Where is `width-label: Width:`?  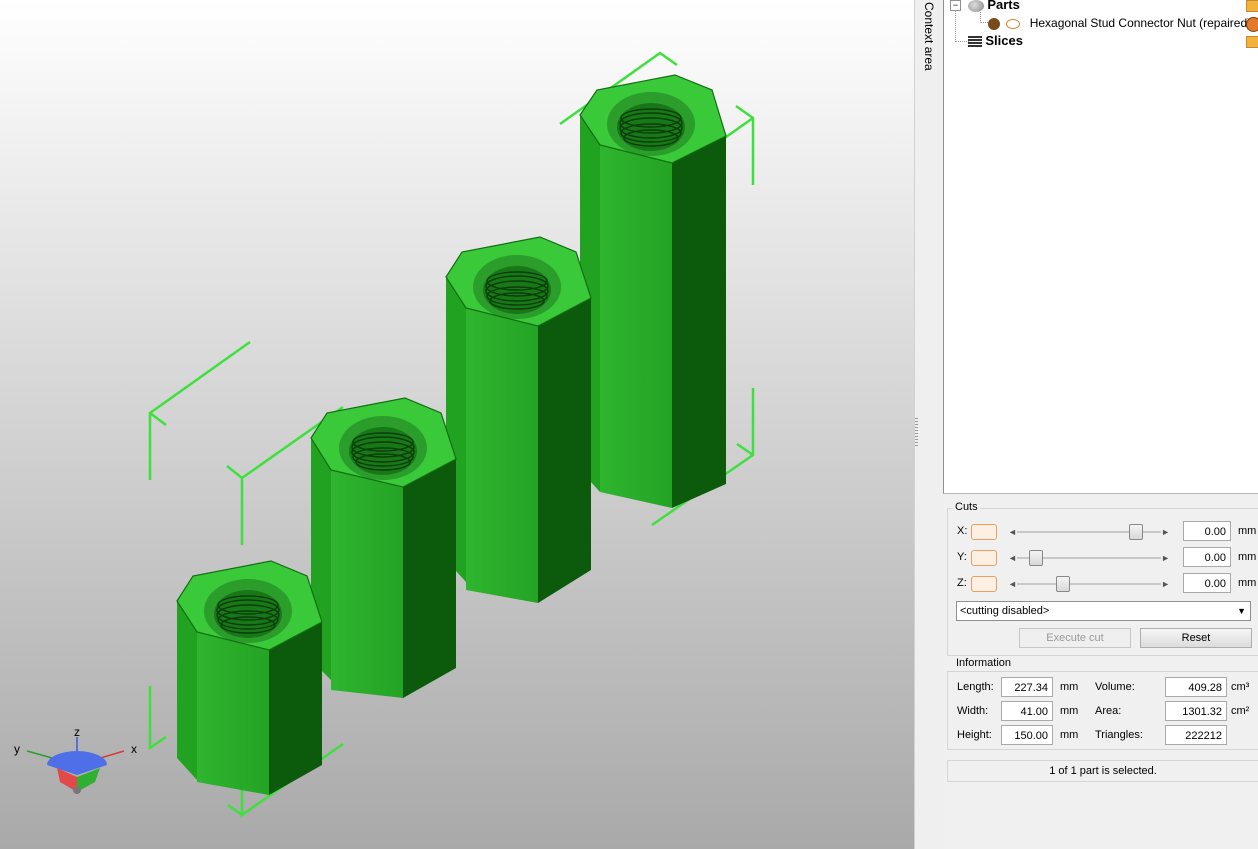 width-label: Width: is located at coordinates (973, 711).